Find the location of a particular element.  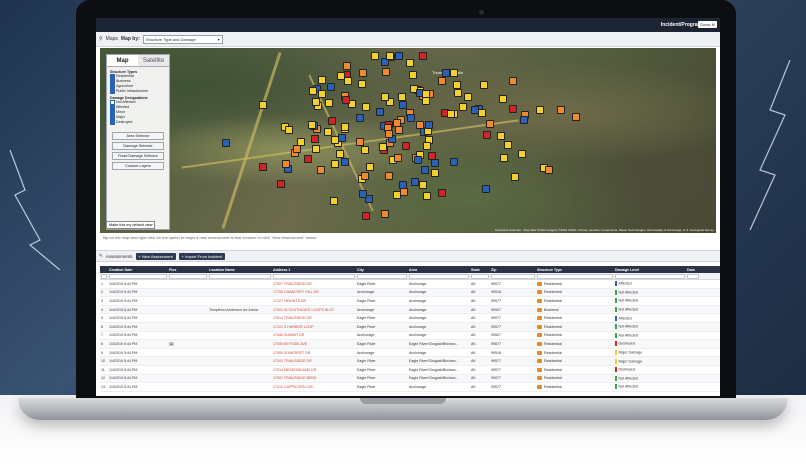

road-damage-selector-button: Road Damage Selector is located at coordinates (138, 156).